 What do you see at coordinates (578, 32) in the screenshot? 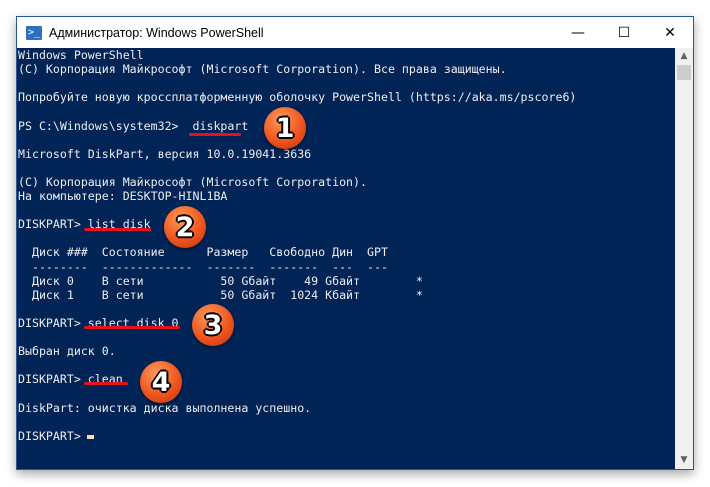
I see `minimize-button: —` at bounding box center [578, 32].